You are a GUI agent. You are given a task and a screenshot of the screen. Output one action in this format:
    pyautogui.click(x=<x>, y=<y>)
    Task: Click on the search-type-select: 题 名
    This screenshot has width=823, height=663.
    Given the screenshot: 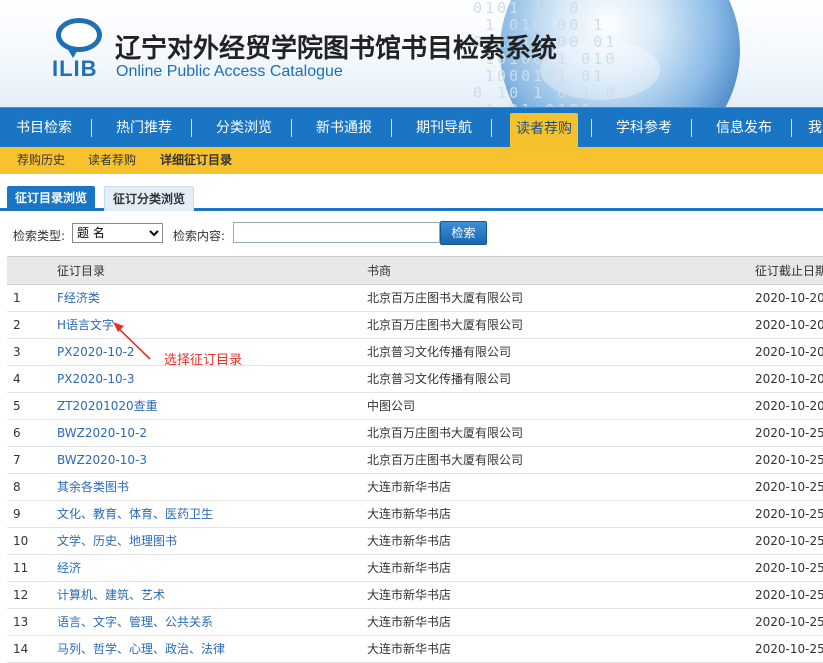 What is the action you would take?
    pyautogui.click(x=117, y=233)
    